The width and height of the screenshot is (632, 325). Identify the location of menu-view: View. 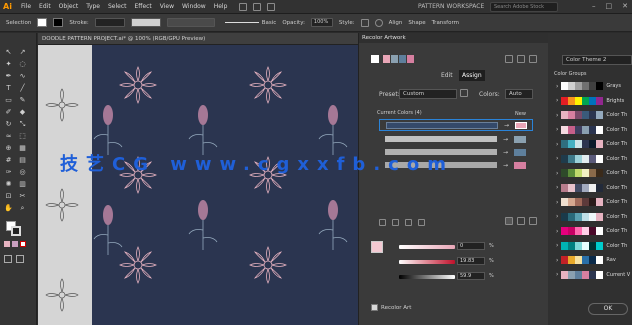
(167, 6).